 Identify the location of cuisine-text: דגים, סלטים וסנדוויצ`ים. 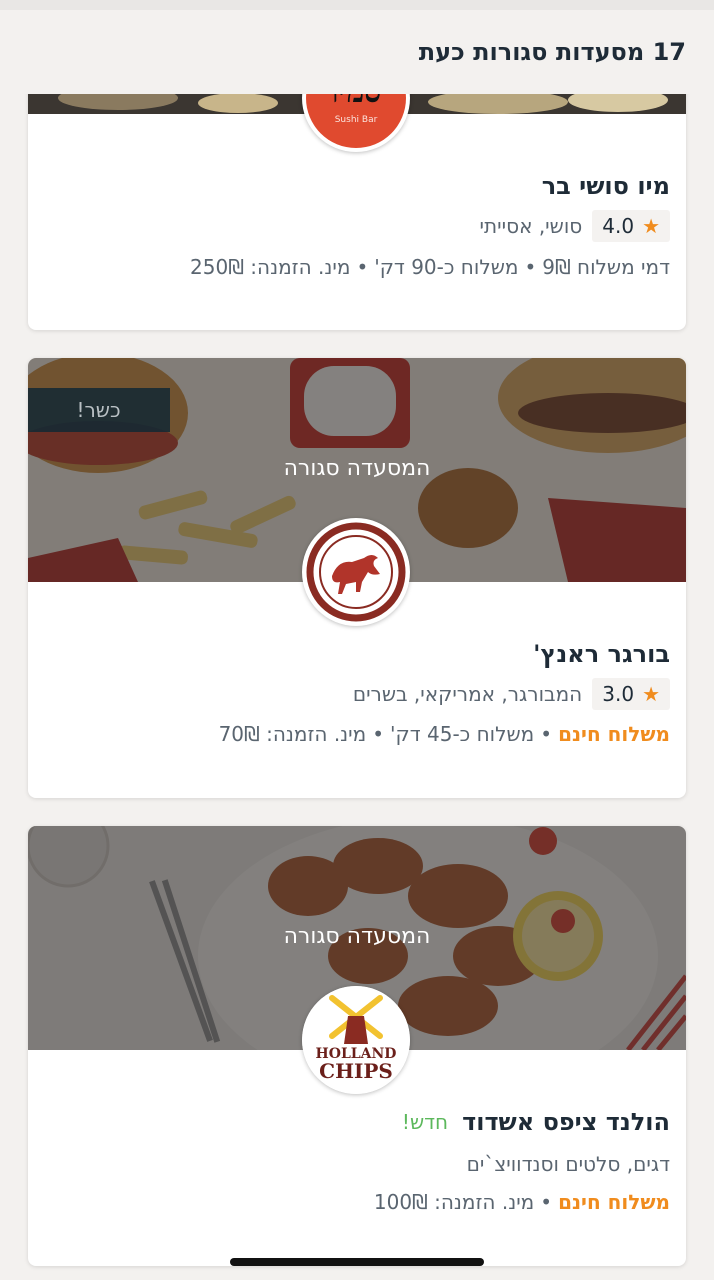
(568, 1164).